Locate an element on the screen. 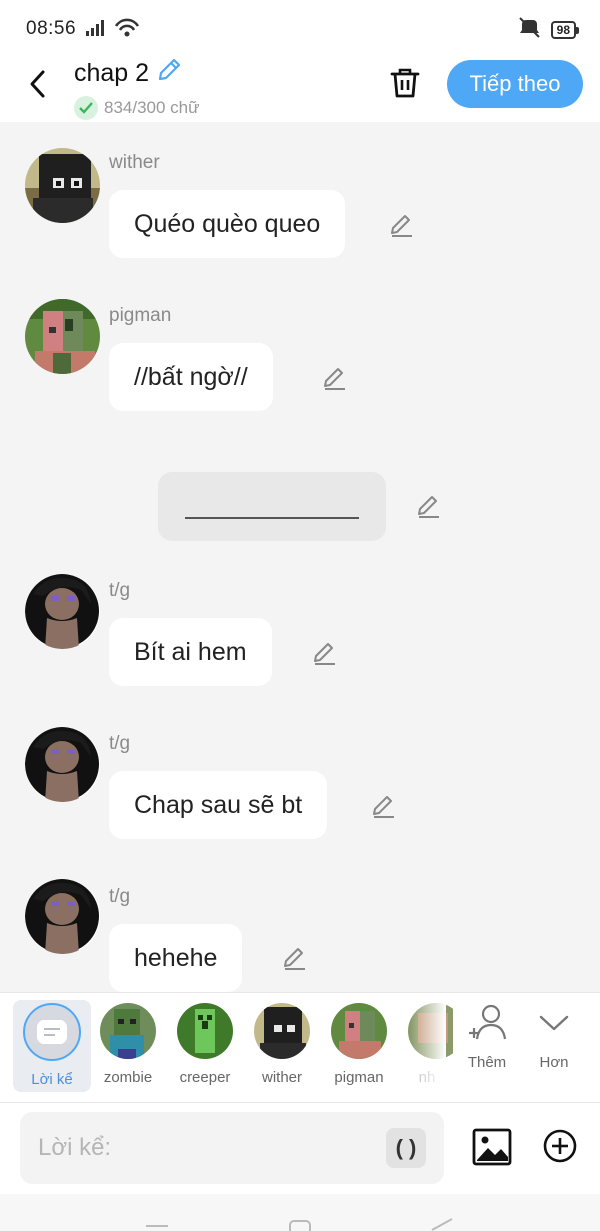 The image size is (600, 1231). blank-line is located at coordinates (272, 518).